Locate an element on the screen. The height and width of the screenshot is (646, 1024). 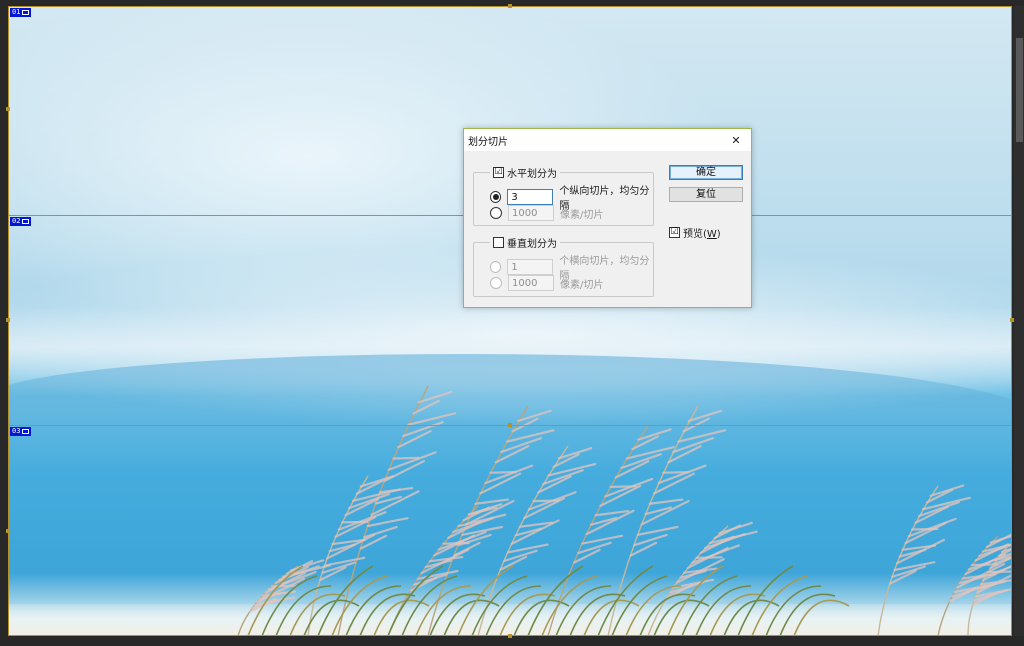
vertical-count-input is located at coordinates (530, 267).